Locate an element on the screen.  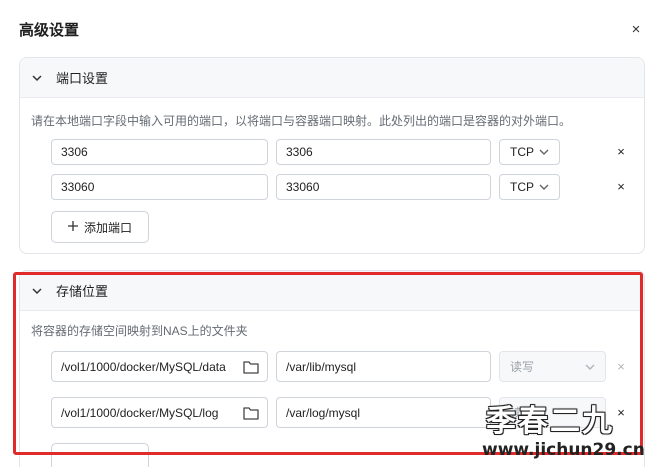
container-port-value: 3306 is located at coordinates (299, 152).